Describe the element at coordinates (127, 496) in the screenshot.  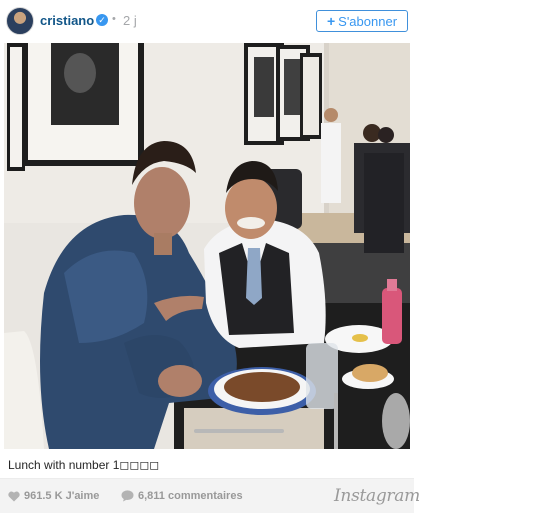
I see `comment-bubble-icon` at that location.